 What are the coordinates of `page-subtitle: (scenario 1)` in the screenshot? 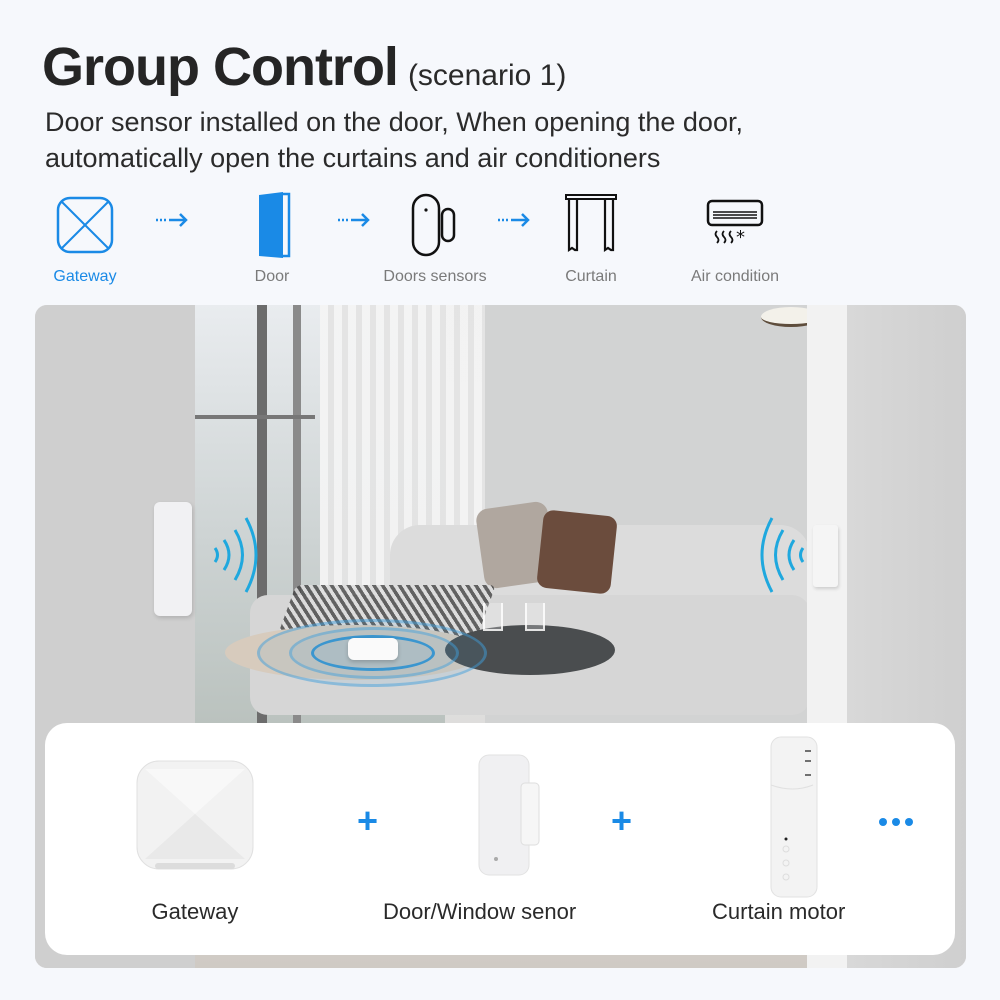 It's located at (487, 75).